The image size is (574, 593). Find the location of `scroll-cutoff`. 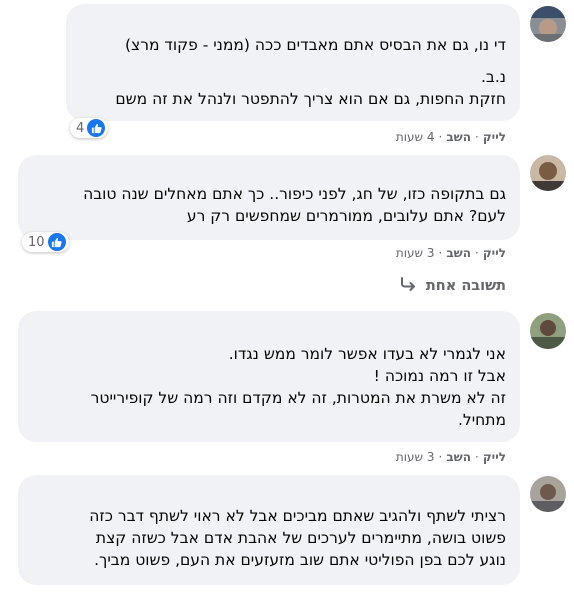

scroll-cutoff is located at coordinates (287, 589).